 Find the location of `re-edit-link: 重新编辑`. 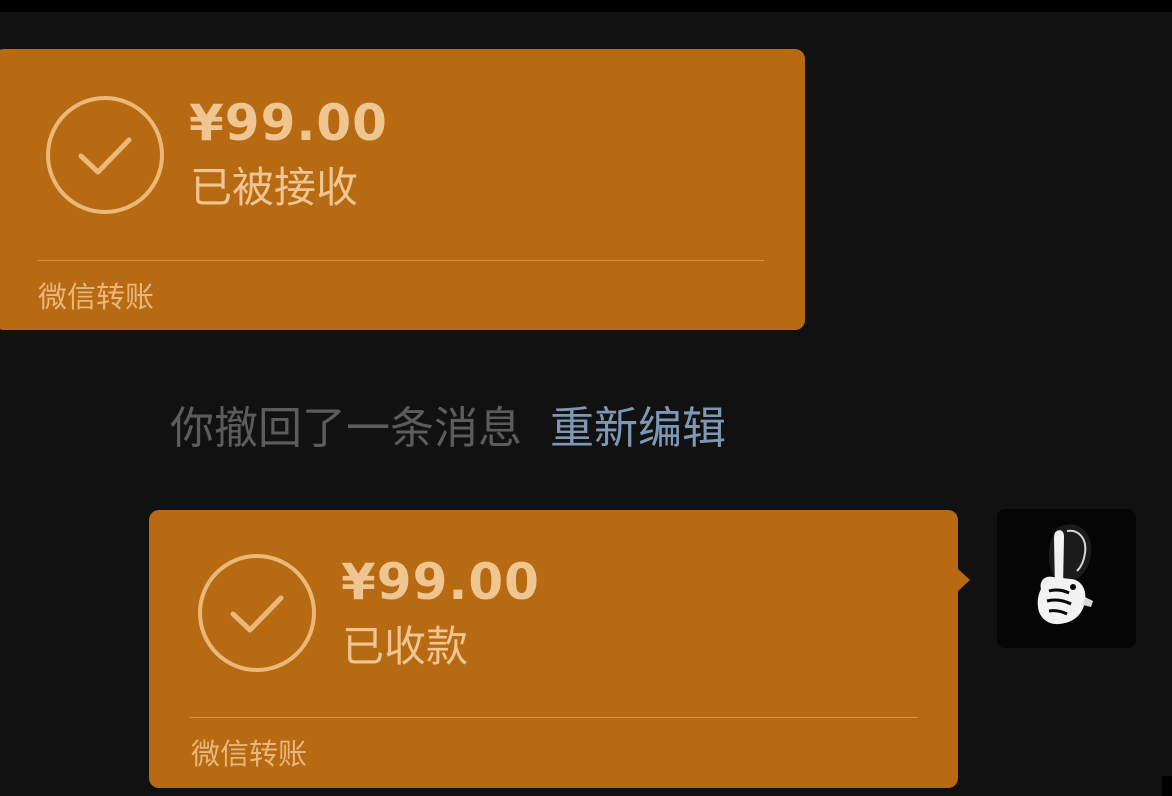

re-edit-link: 重新编辑 is located at coordinates (638, 424).